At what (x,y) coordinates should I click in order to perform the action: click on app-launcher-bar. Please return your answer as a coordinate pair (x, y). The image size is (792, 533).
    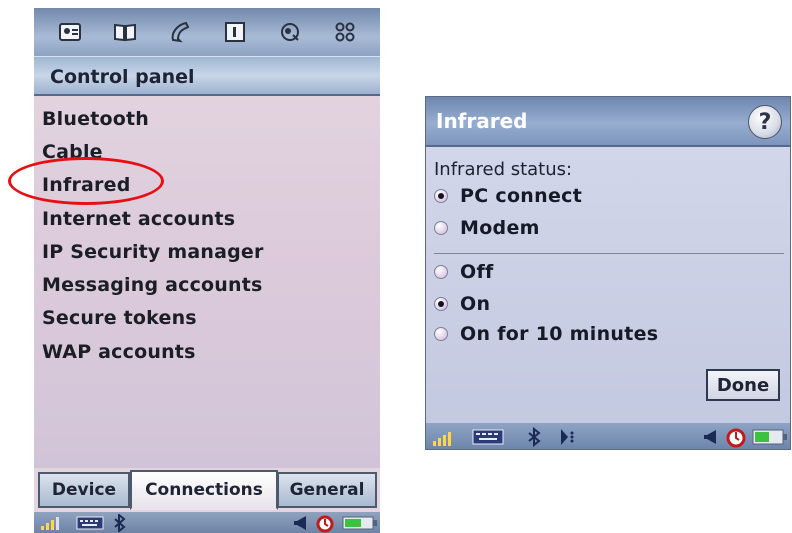
    Looking at the image, I should click on (207, 32).